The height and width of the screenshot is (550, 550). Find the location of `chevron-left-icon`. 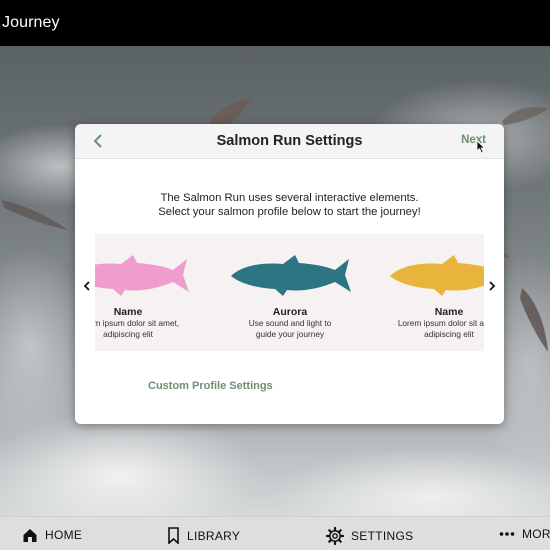

chevron-left-icon is located at coordinates (86, 286).